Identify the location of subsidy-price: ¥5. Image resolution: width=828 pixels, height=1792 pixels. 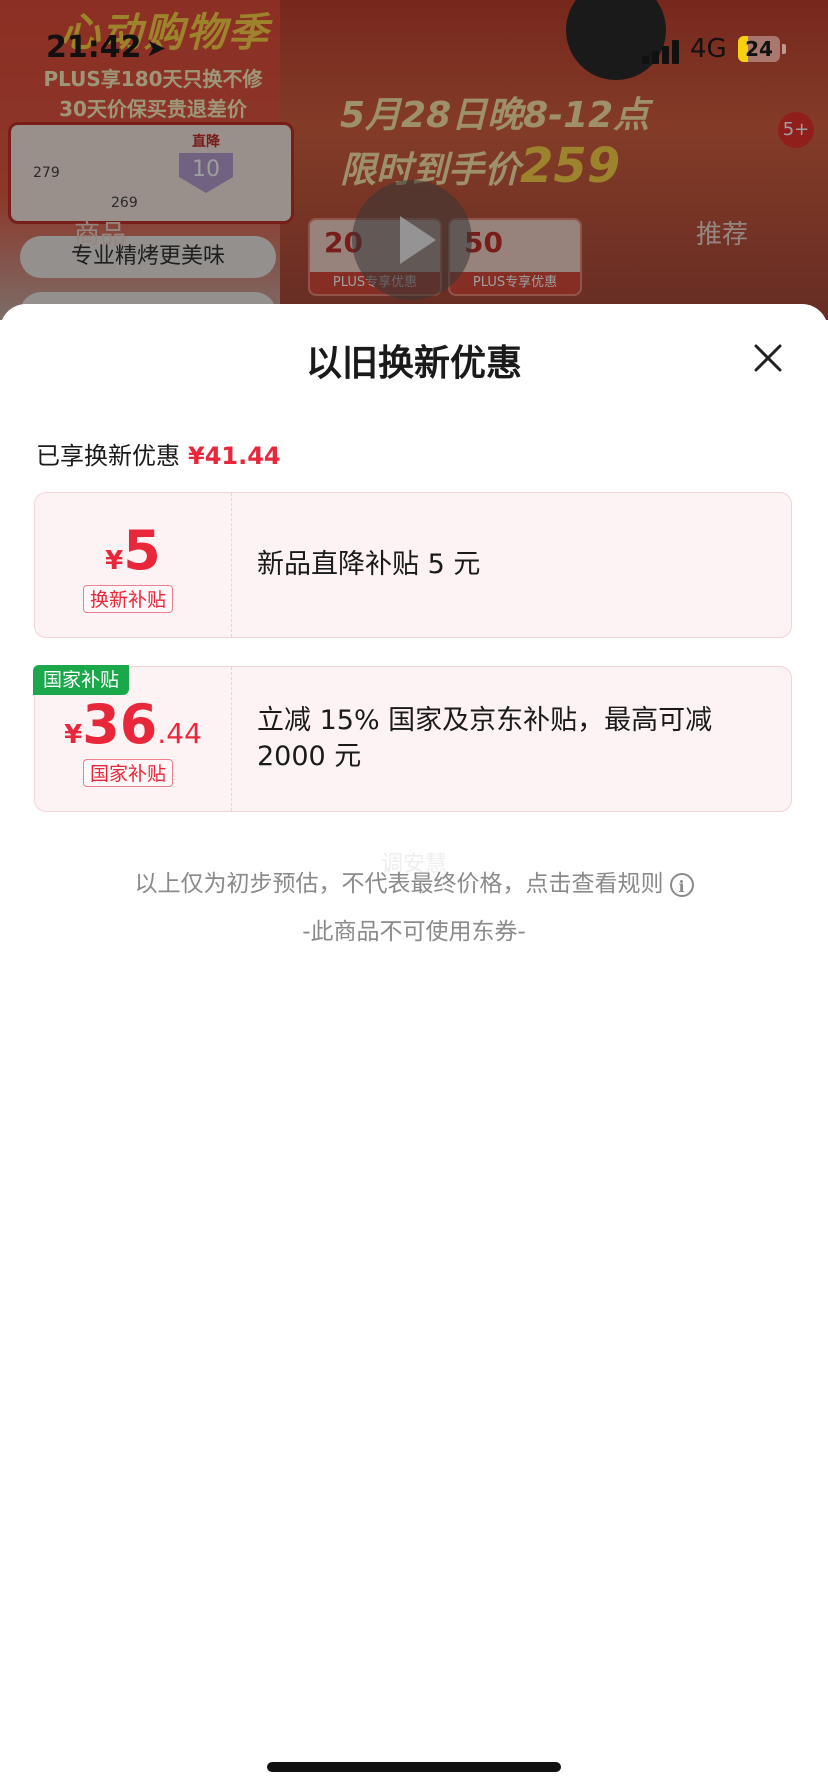
(133, 550).